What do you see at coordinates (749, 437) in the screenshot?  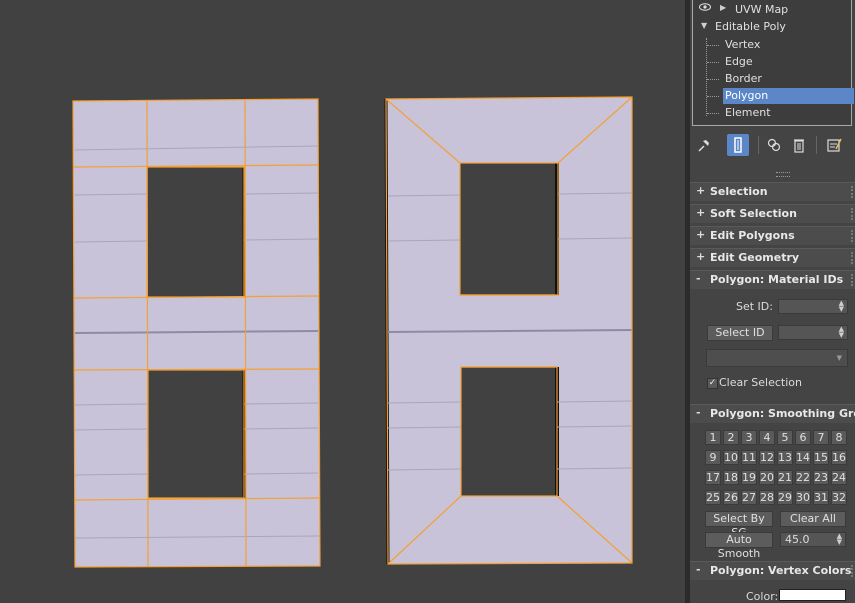 I see `smoothing-group-button: 3` at bounding box center [749, 437].